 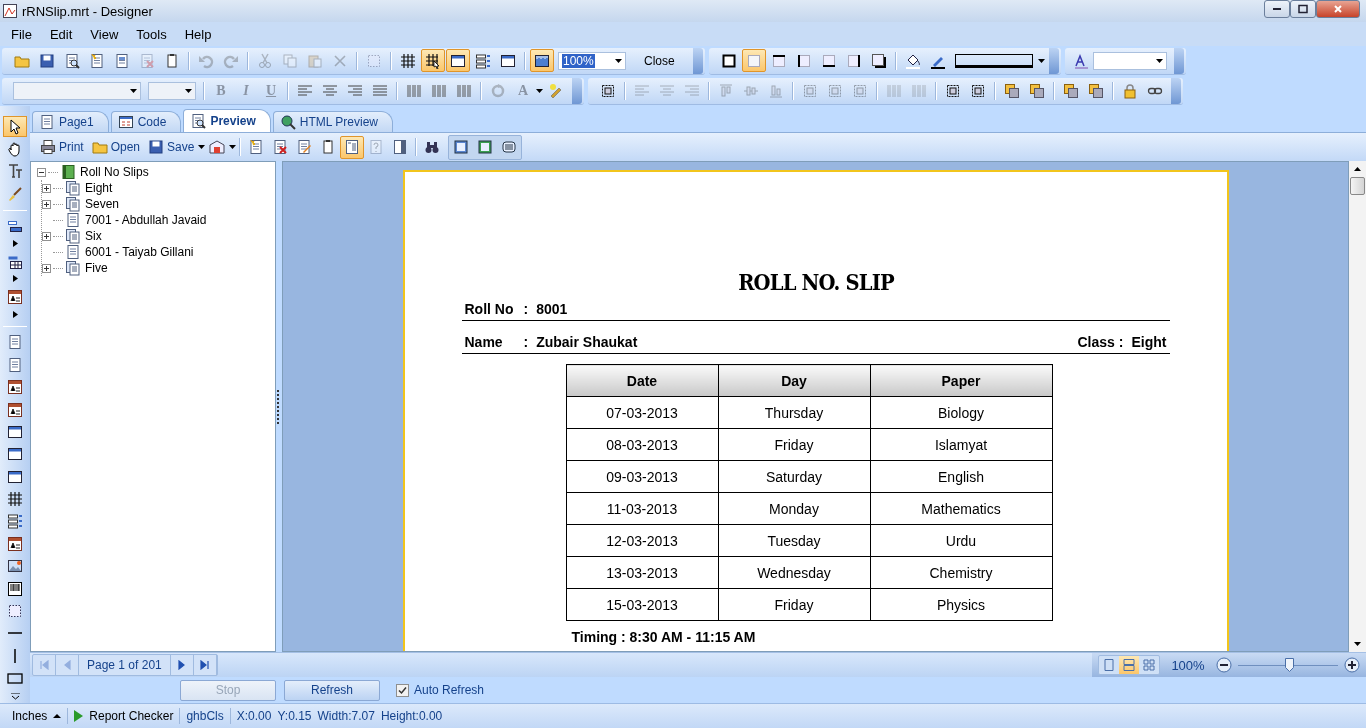 What do you see at coordinates (41, 172) in the screenshot?
I see `collapse-icon` at bounding box center [41, 172].